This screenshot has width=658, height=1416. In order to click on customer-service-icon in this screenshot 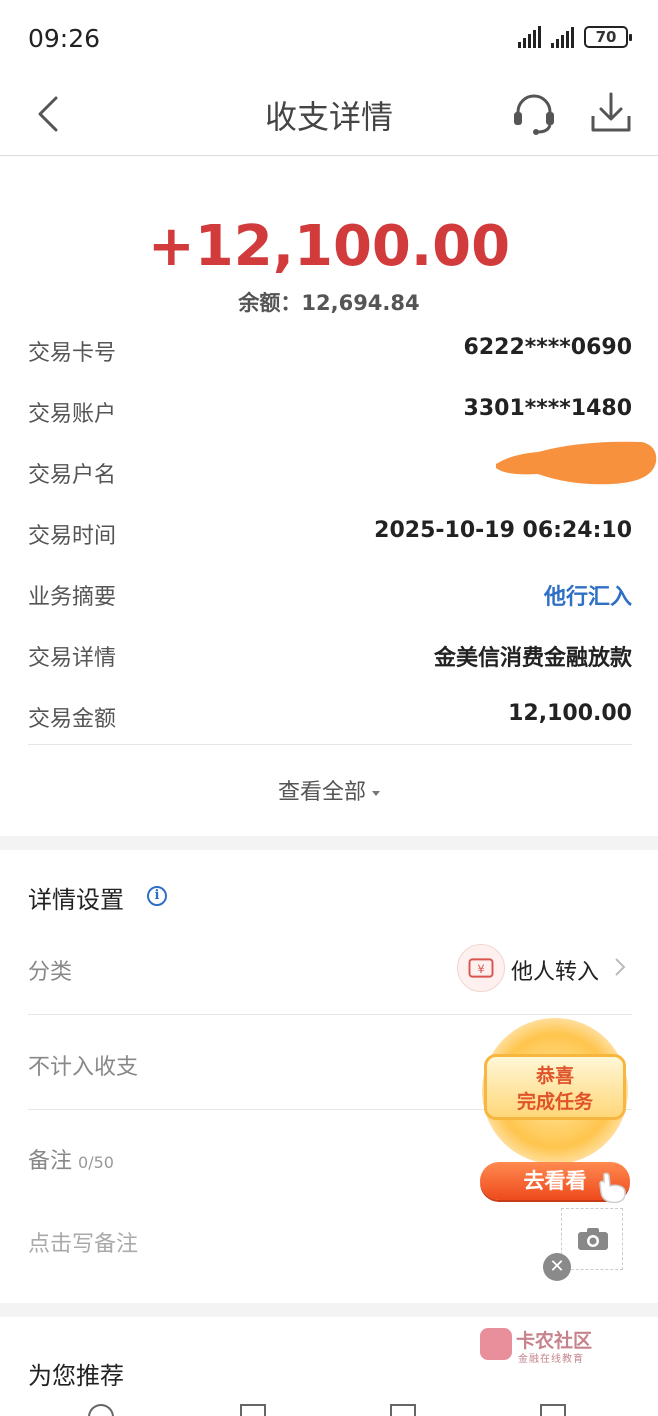, I will do `click(534, 114)`.